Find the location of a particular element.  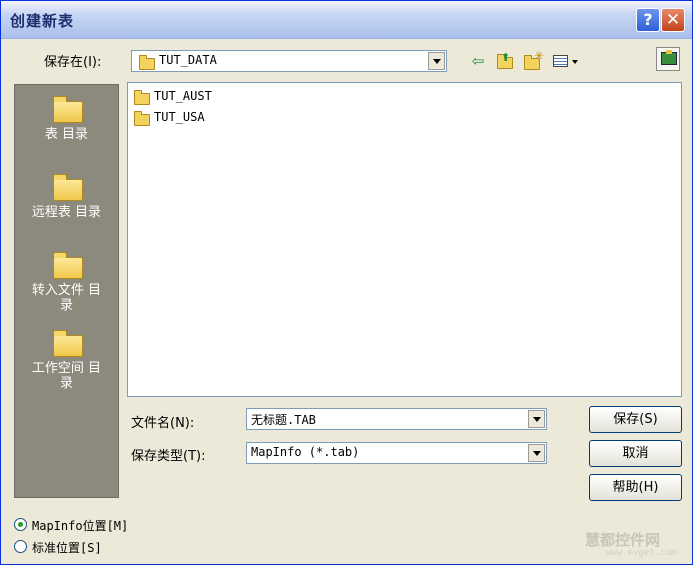

place-label: 工作空间 目 is located at coordinates (66, 368).